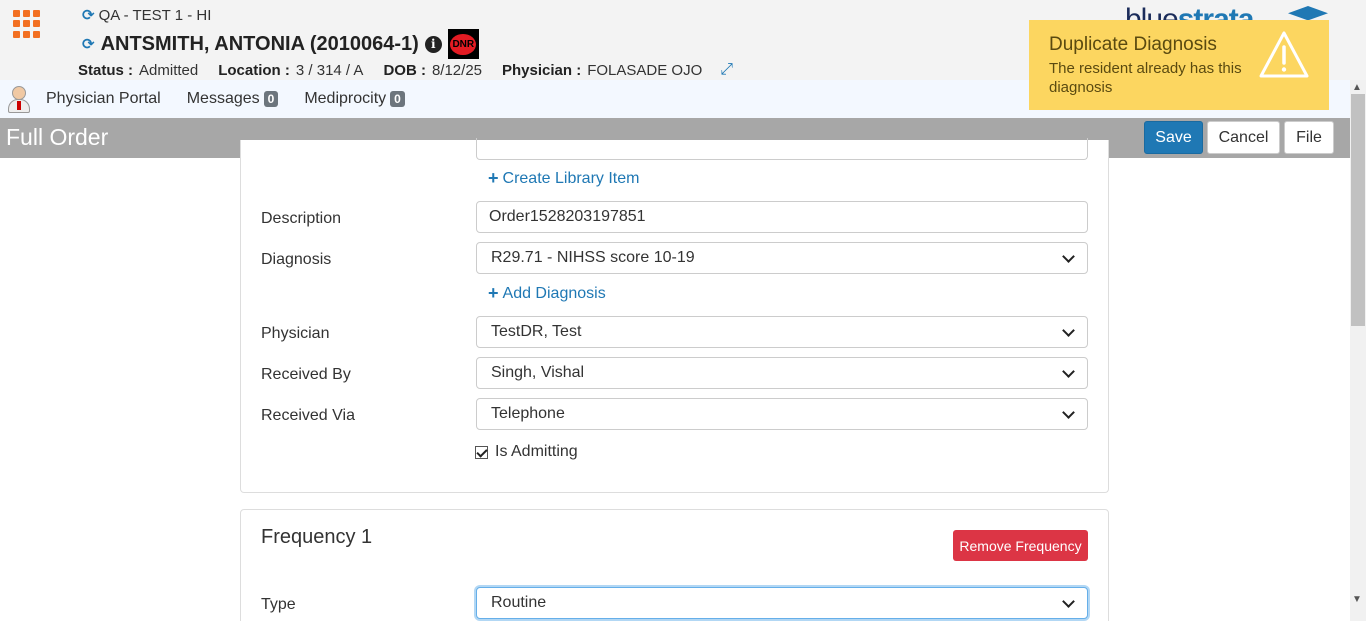 Image resolution: width=1366 pixels, height=621 pixels. What do you see at coordinates (645, 70) in the screenshot?
I see `physician-value: FOLASADE OJO` at bounding box center [645, 70].